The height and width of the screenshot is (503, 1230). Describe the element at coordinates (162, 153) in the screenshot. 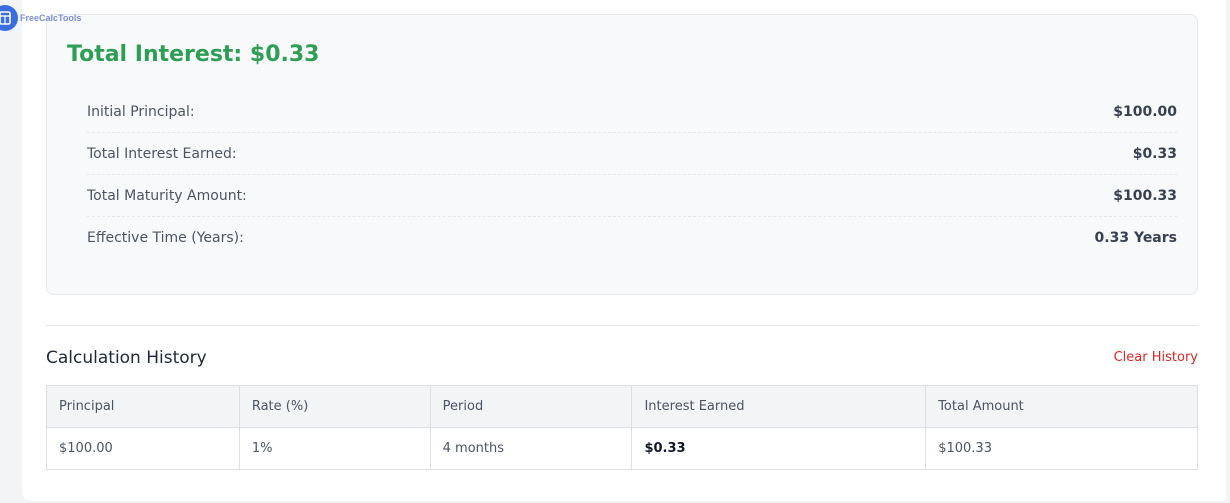

I see `summary-label: Total Interest Earned:` at that location.